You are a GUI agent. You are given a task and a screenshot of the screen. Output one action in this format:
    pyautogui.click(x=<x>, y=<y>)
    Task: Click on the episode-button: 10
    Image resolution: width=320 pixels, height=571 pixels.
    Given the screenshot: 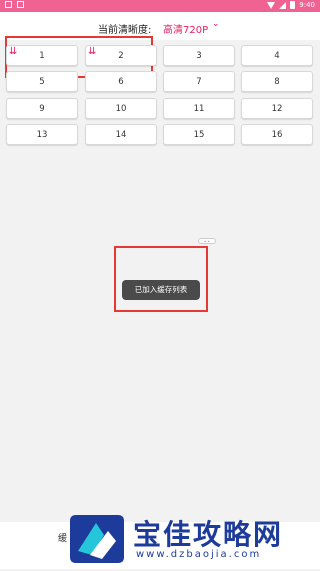 What is the action you would take?
    pyautogui.click(x=121, y=108)
    